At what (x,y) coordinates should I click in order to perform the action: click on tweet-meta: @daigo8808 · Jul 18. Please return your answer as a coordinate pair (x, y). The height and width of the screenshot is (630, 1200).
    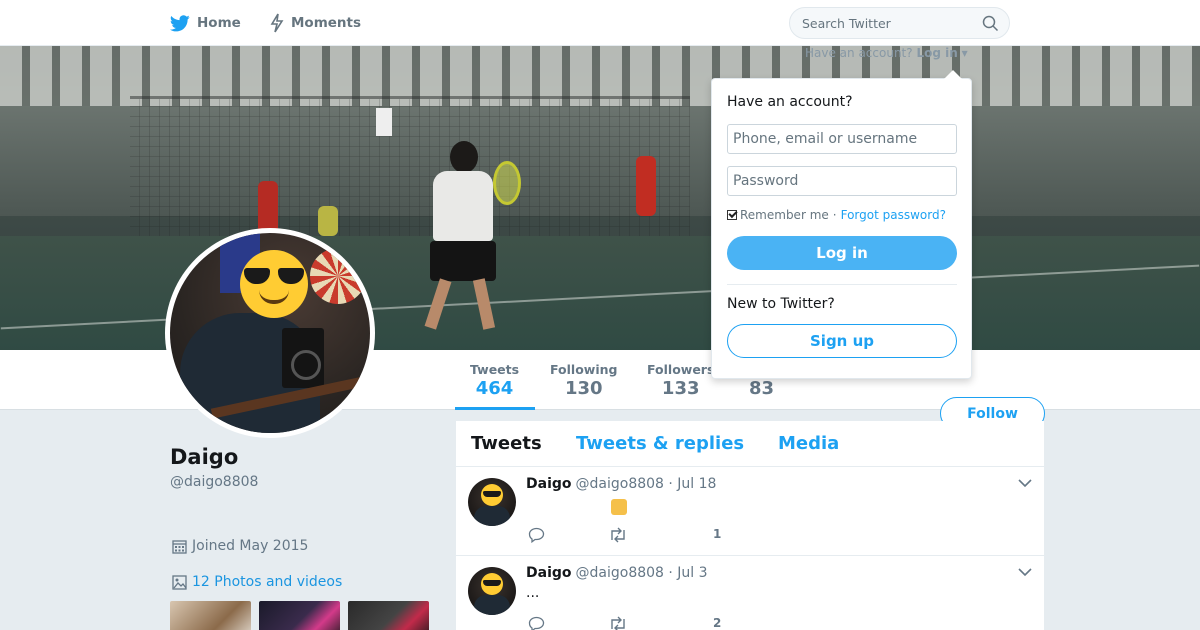
    Looking at the image, I should click on (646, 484).